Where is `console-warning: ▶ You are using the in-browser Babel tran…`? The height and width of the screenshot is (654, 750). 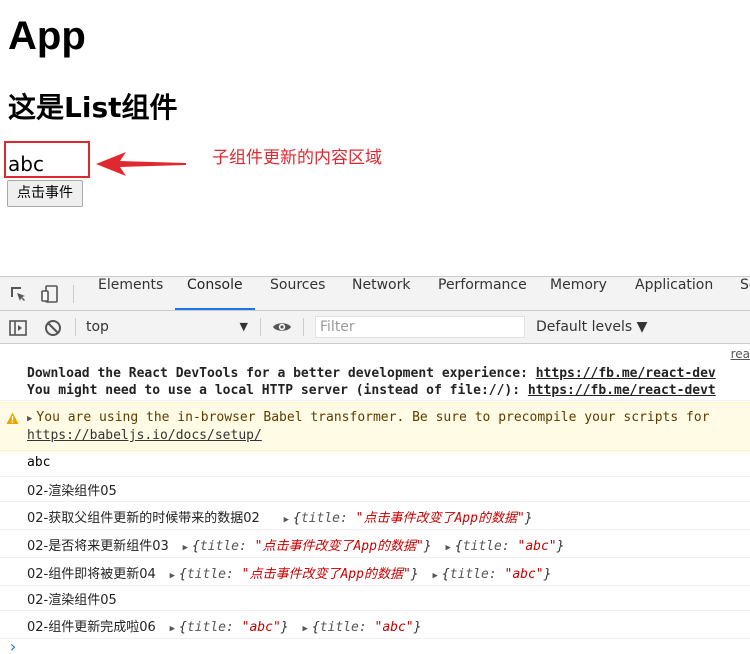 console-warning: ▶ You are using the in-browser Babel tran… is located at coordinates (375, 426).